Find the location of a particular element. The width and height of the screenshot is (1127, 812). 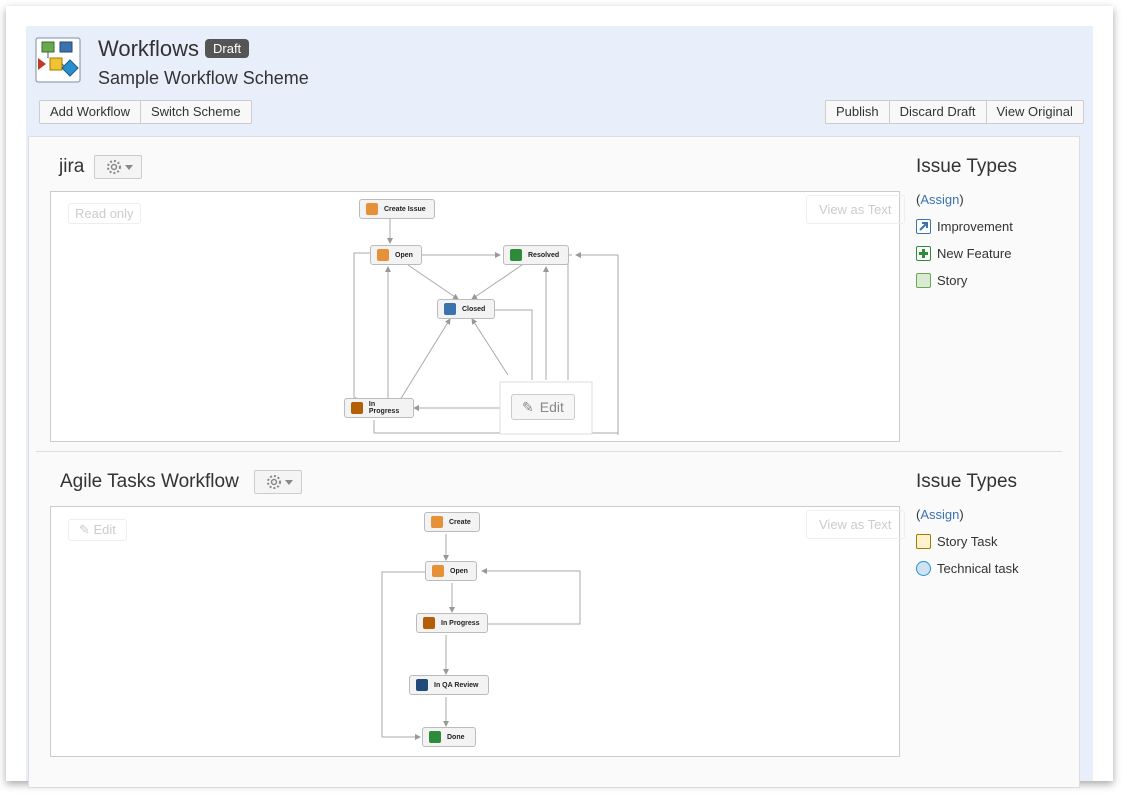

workflow-divider is located at coordinates (549, 451).